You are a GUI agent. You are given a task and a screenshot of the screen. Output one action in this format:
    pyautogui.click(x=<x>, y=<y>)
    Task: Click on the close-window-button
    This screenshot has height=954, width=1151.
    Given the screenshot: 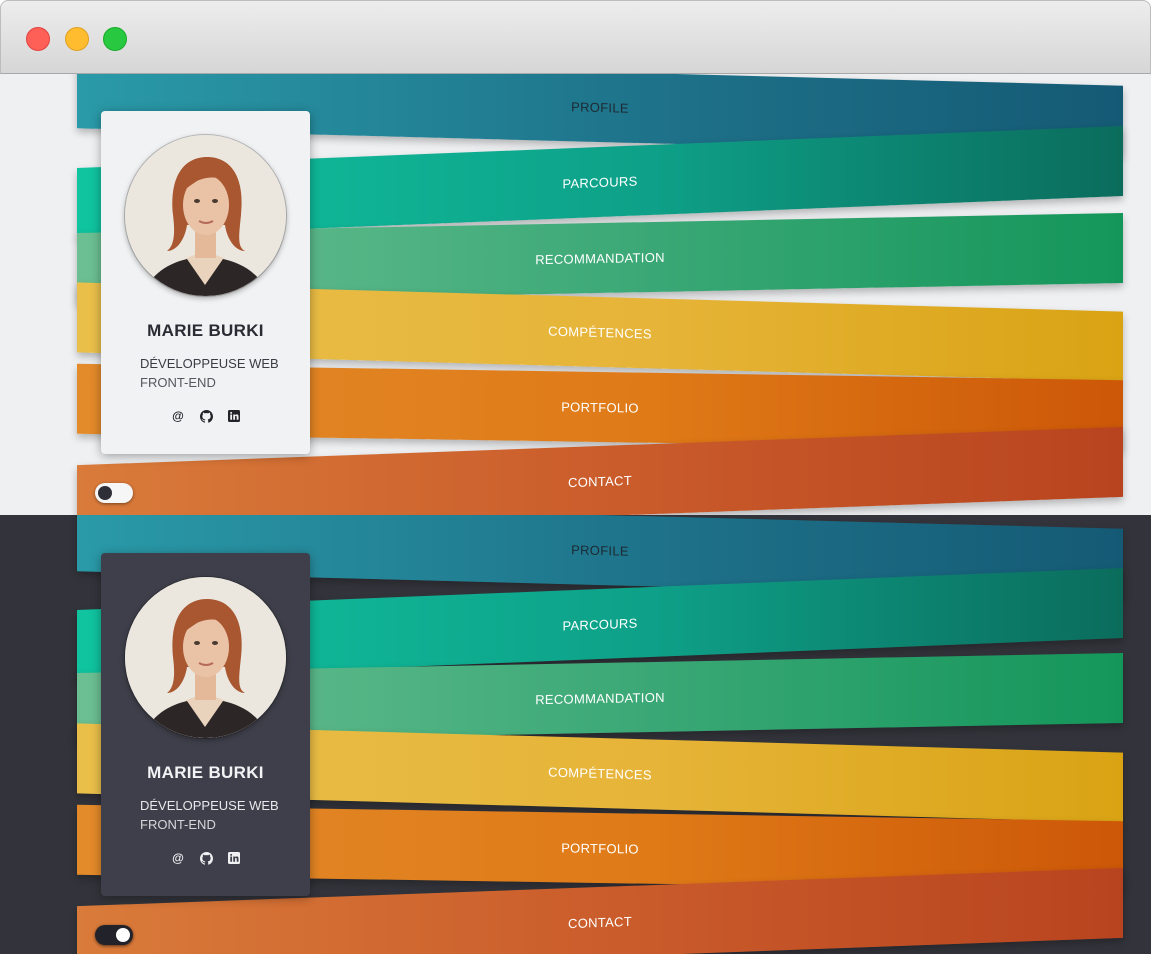 What is the action you would take?
    pyautogui.click(x=38, y=39)
    